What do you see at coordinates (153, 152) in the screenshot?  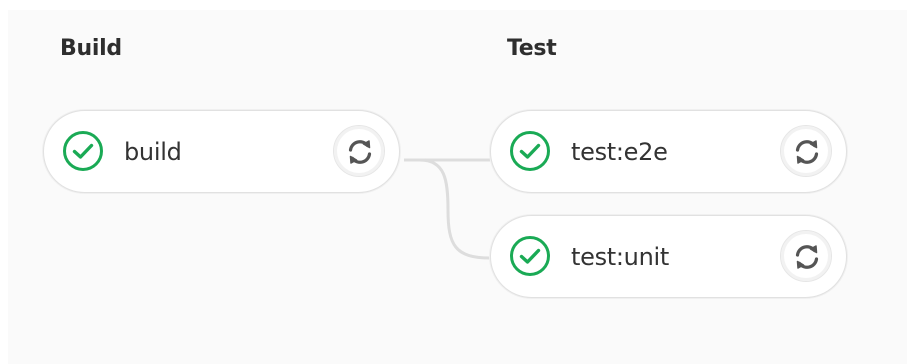 I see `job-name: build` at bounding box center [153, 152].